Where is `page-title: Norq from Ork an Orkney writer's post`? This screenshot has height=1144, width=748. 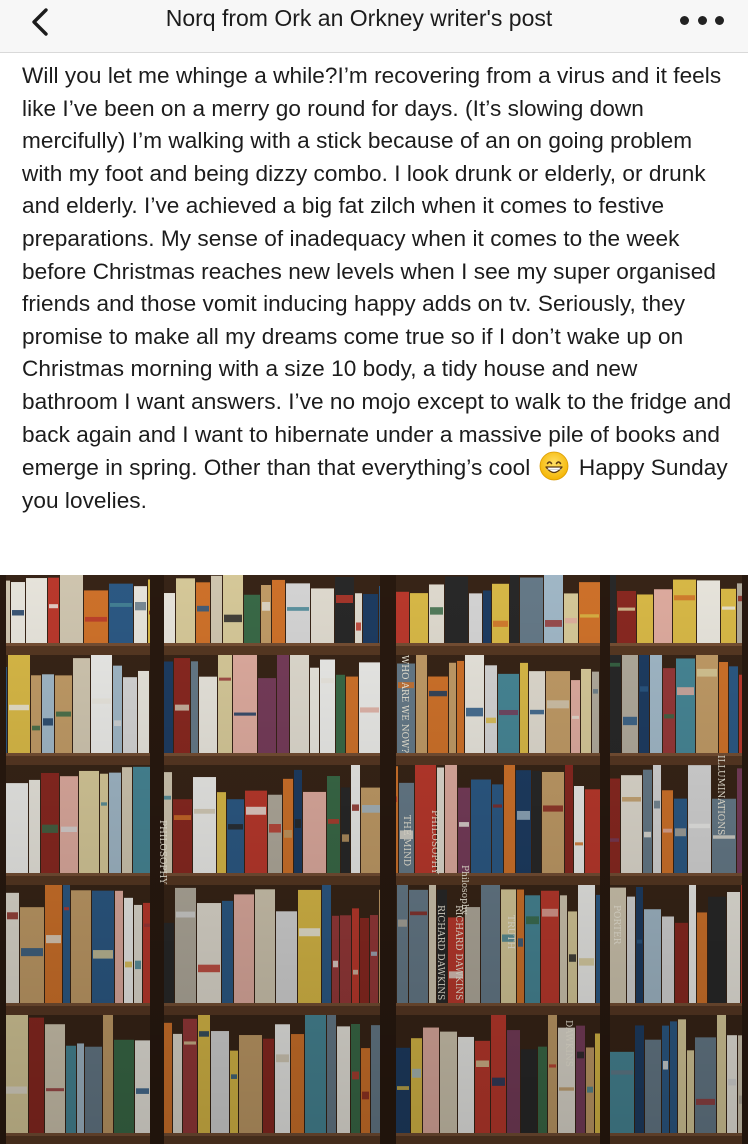 page-title: Norq from Ork an Orkney writer's post is located at coordinates (359, 18).